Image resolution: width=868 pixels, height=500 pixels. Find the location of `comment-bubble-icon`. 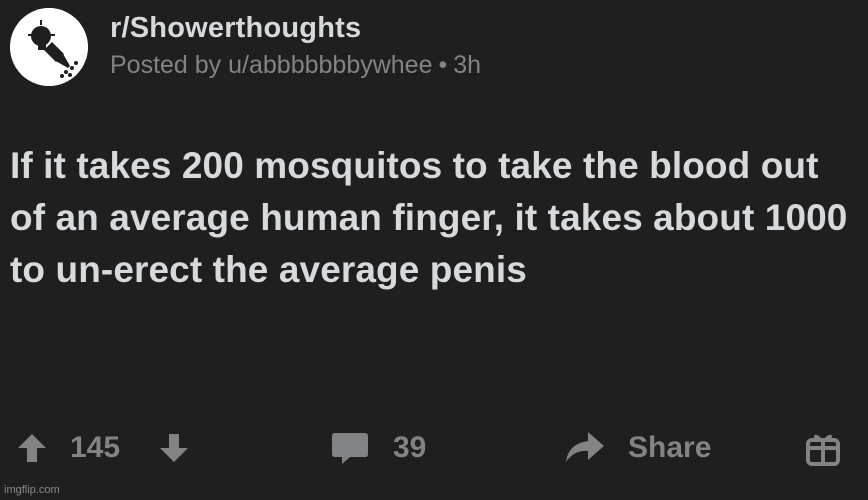

comment-bubble-icon is located at coordinates (350, 448).